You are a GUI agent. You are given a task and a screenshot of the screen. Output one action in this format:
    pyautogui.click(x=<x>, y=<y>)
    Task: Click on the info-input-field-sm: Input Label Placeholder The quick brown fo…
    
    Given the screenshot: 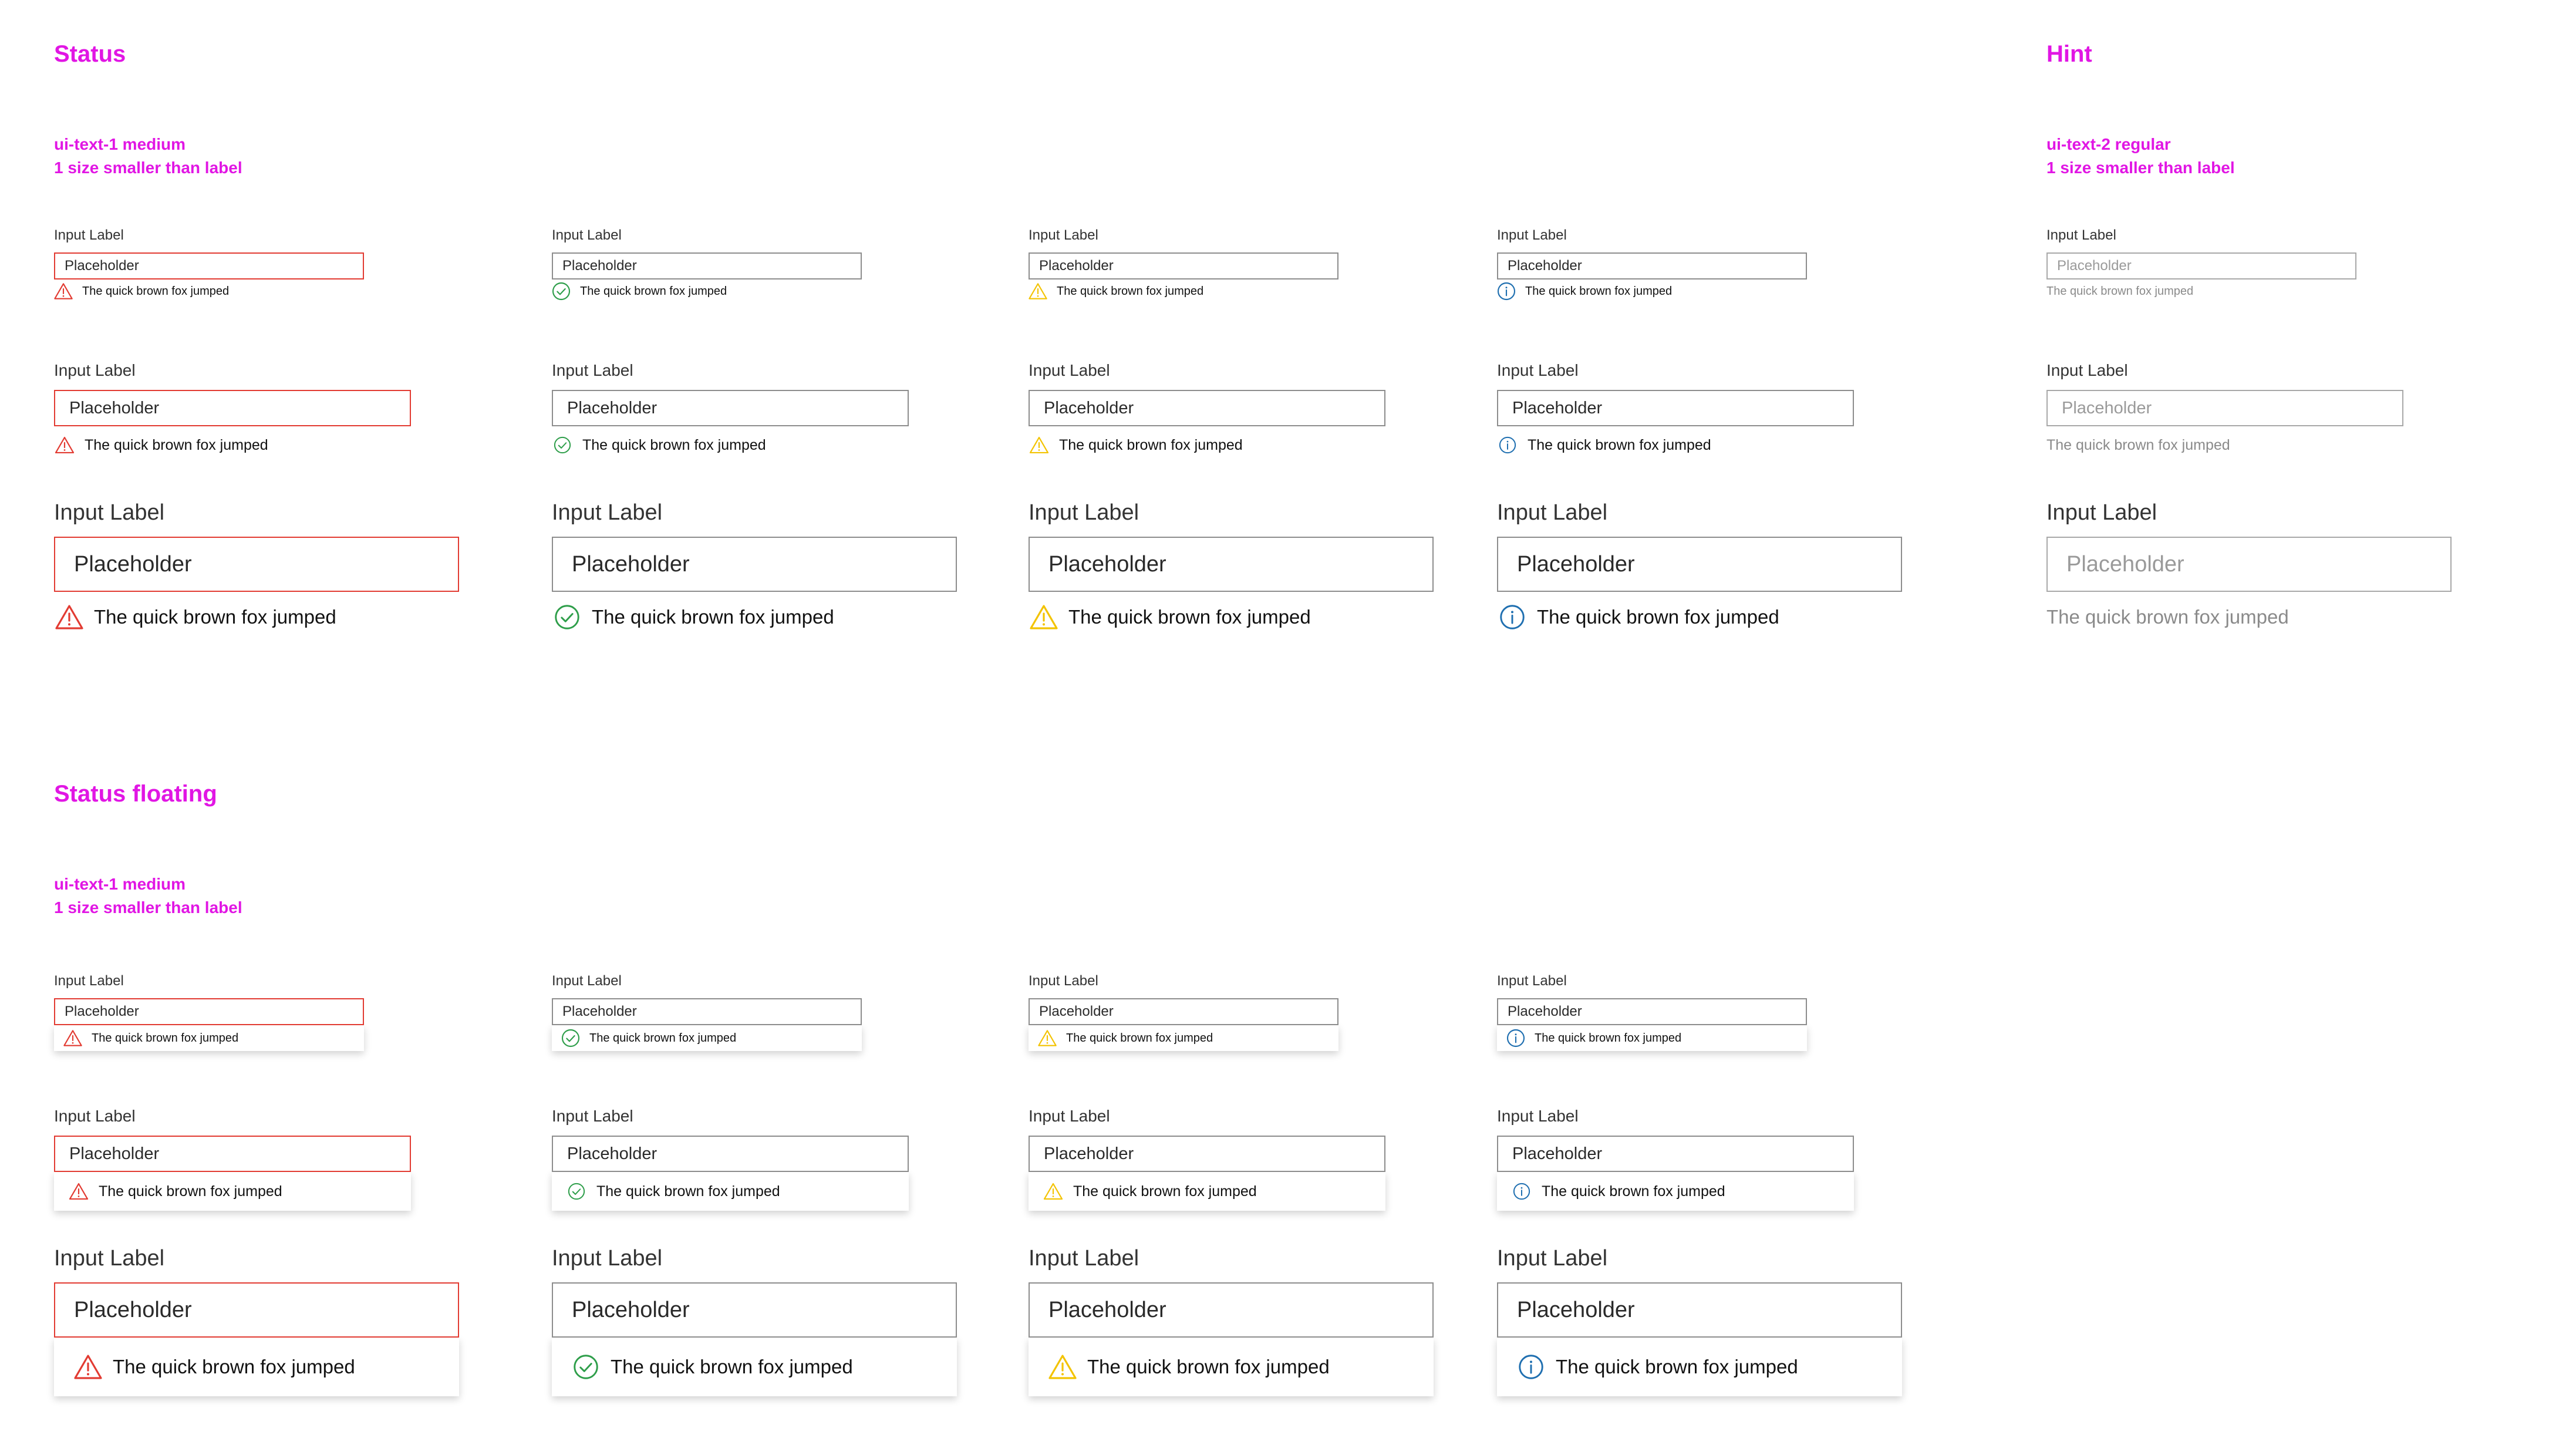 What is the action you would take?
    pyautogui.click(x=1652, y=265)
    